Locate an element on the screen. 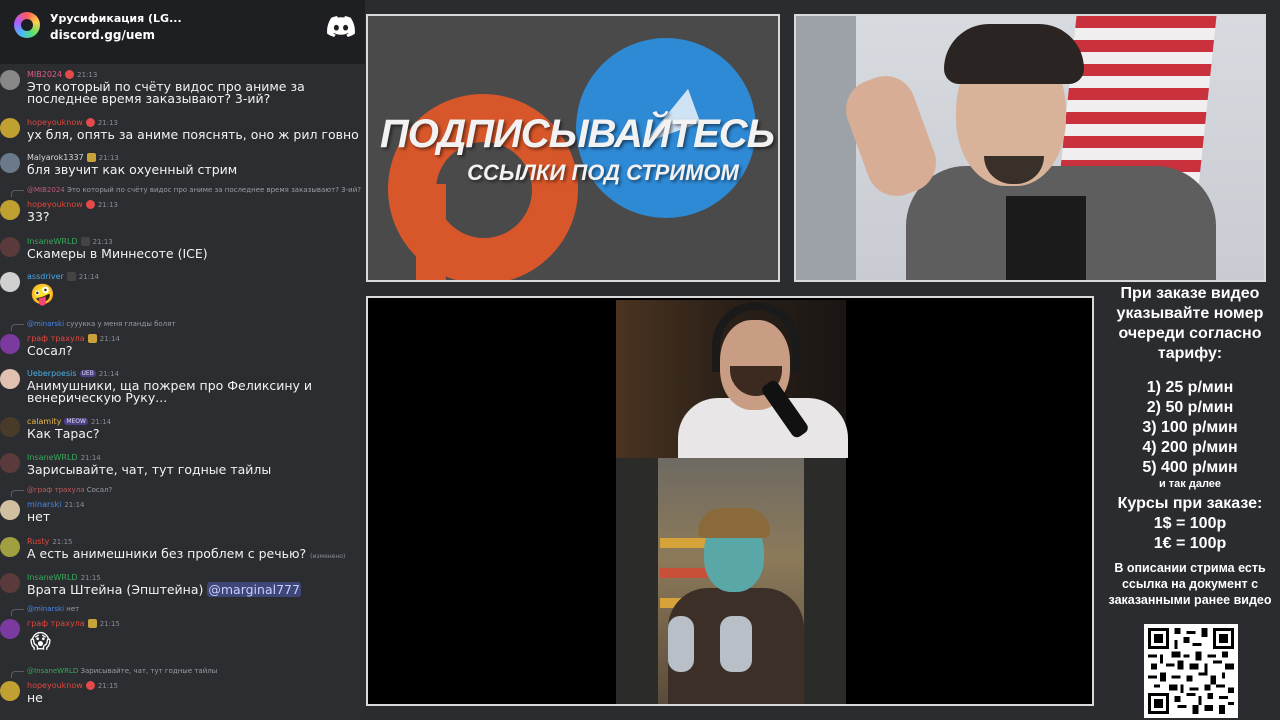 The image size is (1280, 720). subscribe-banner: ПОДПИСЫВАЙТЕСЬ ССЫЛКИ ПОД СТРИМОМ is located at coordinates (573, 148).